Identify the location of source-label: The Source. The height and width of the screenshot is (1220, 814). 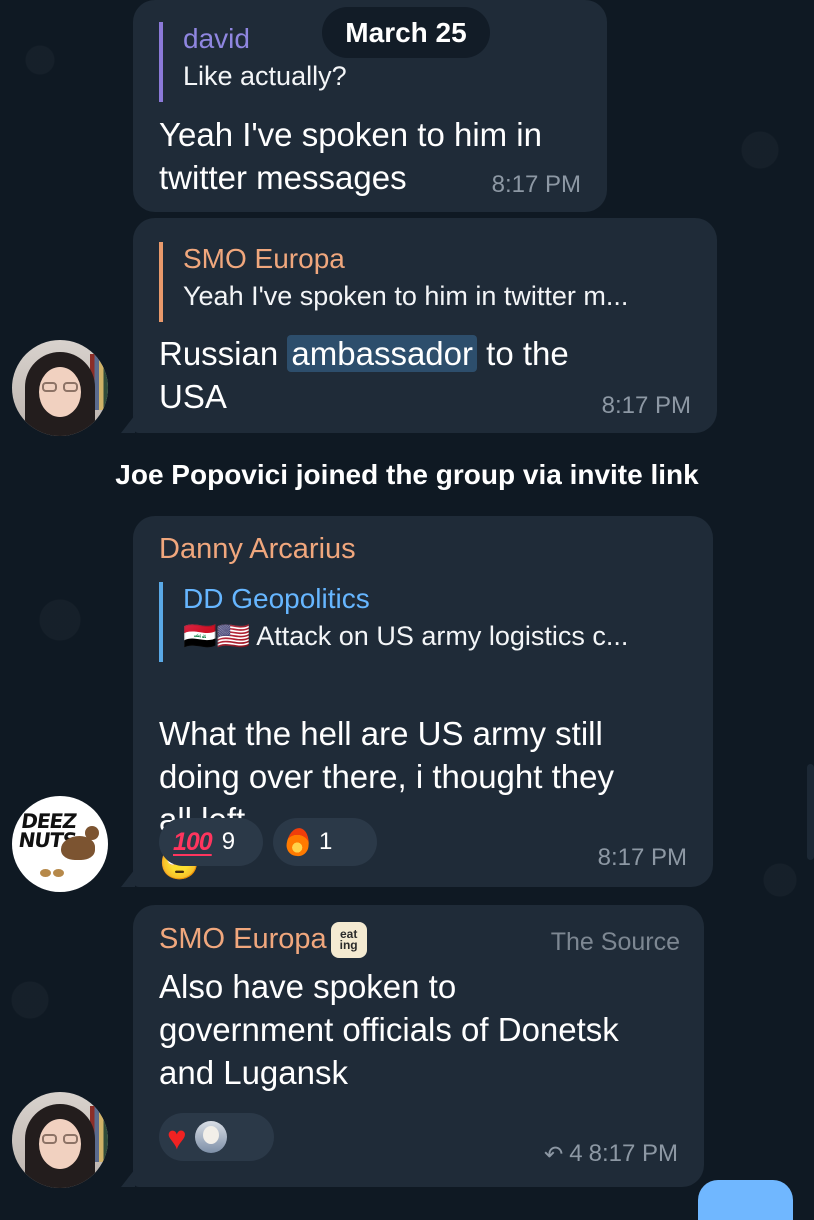
(615, 942).